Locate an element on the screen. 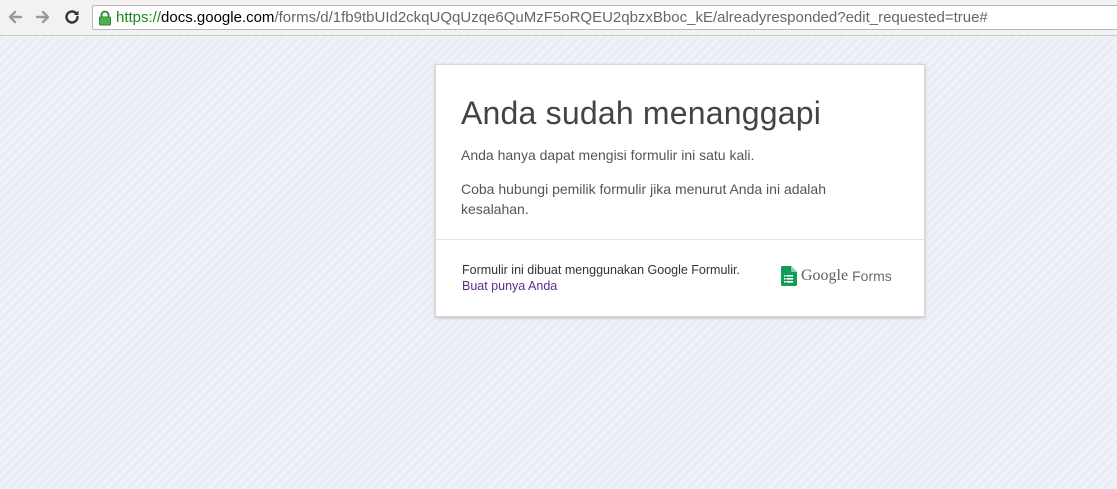 Image resolution: width=1117 pixels, height=489 pixels. arrow-right-icon is located at coordinates (42, 17).